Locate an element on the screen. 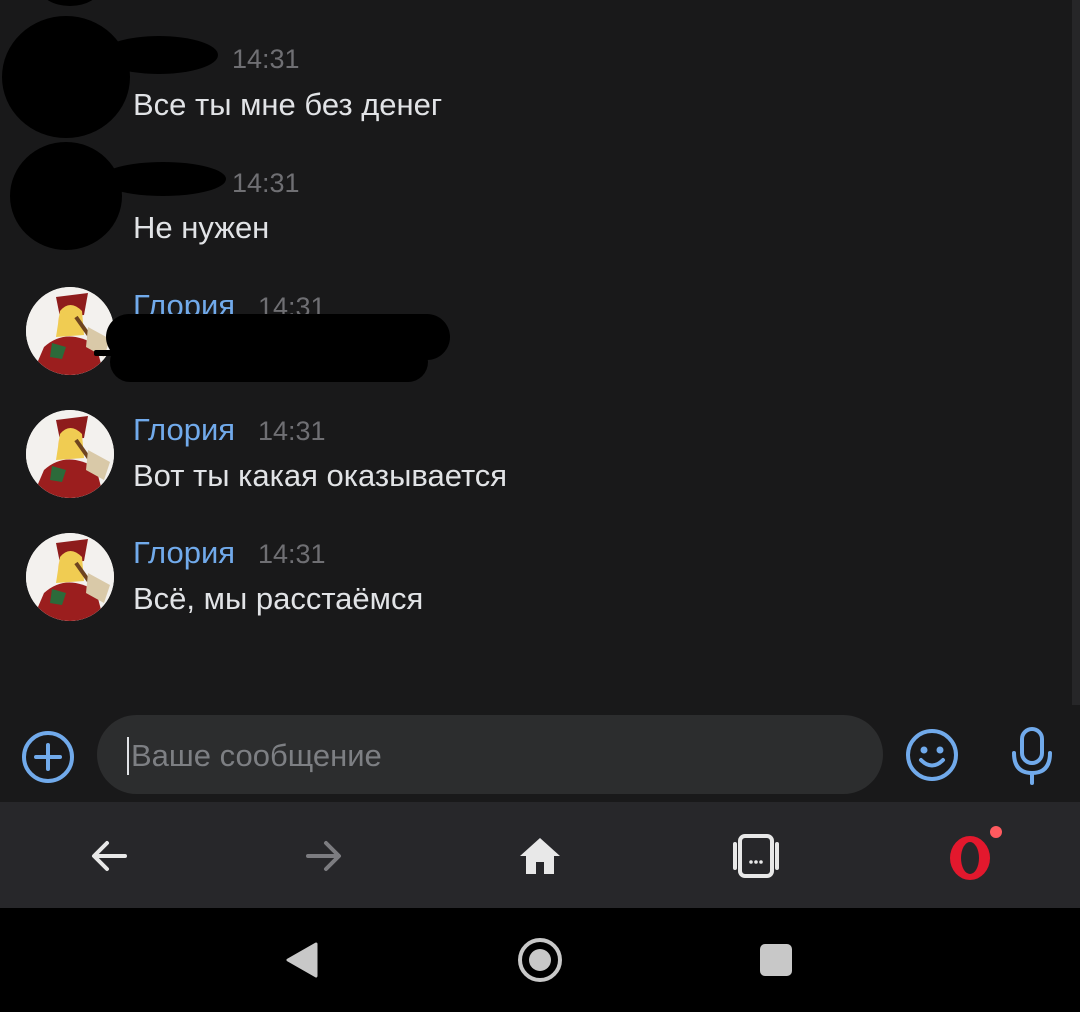  triangle-back-icon is located at coordinates (302, 960).